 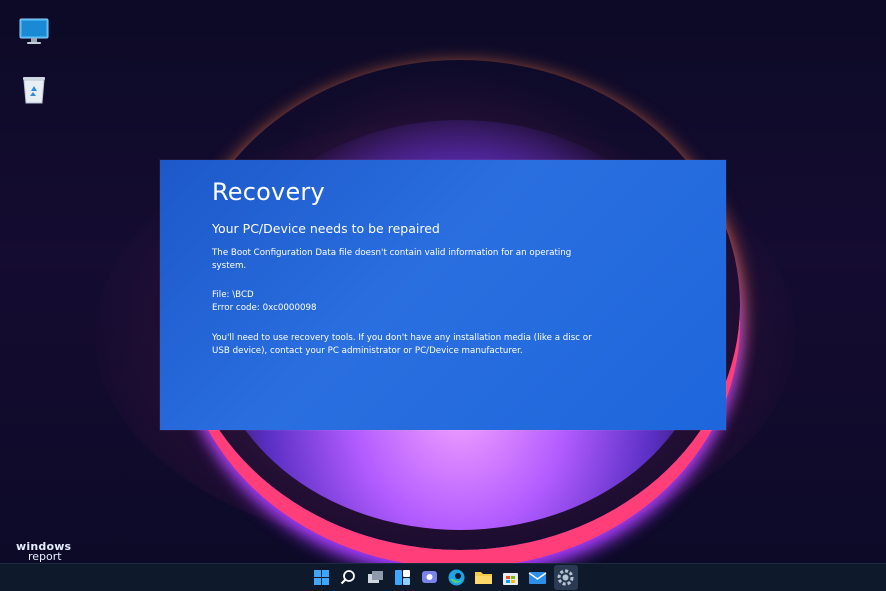 I want to click on description-line-2: system., so click(x=229, y=266).